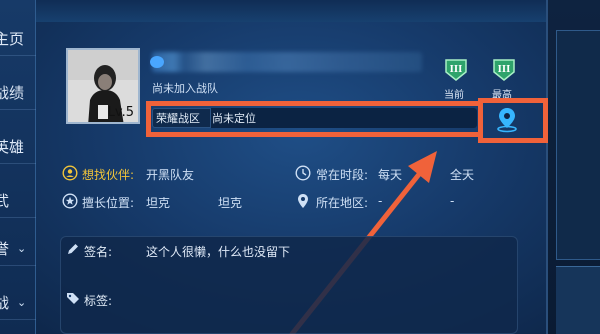  What do you see at coordinates (157, 62) in the screenshot?
I see `name-dot` at bounding box center [157, 62].